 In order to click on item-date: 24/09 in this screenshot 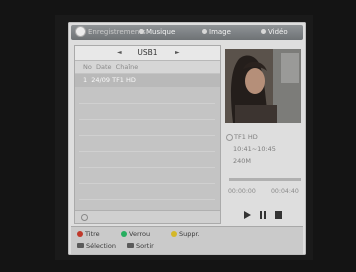, I will do `click(101, 80)`.